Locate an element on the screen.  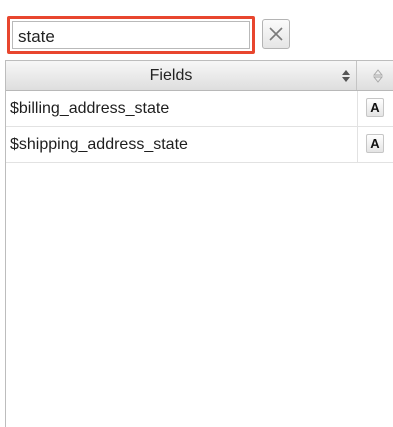
fields-column-label: Fields is located at coordinates (171, 75).